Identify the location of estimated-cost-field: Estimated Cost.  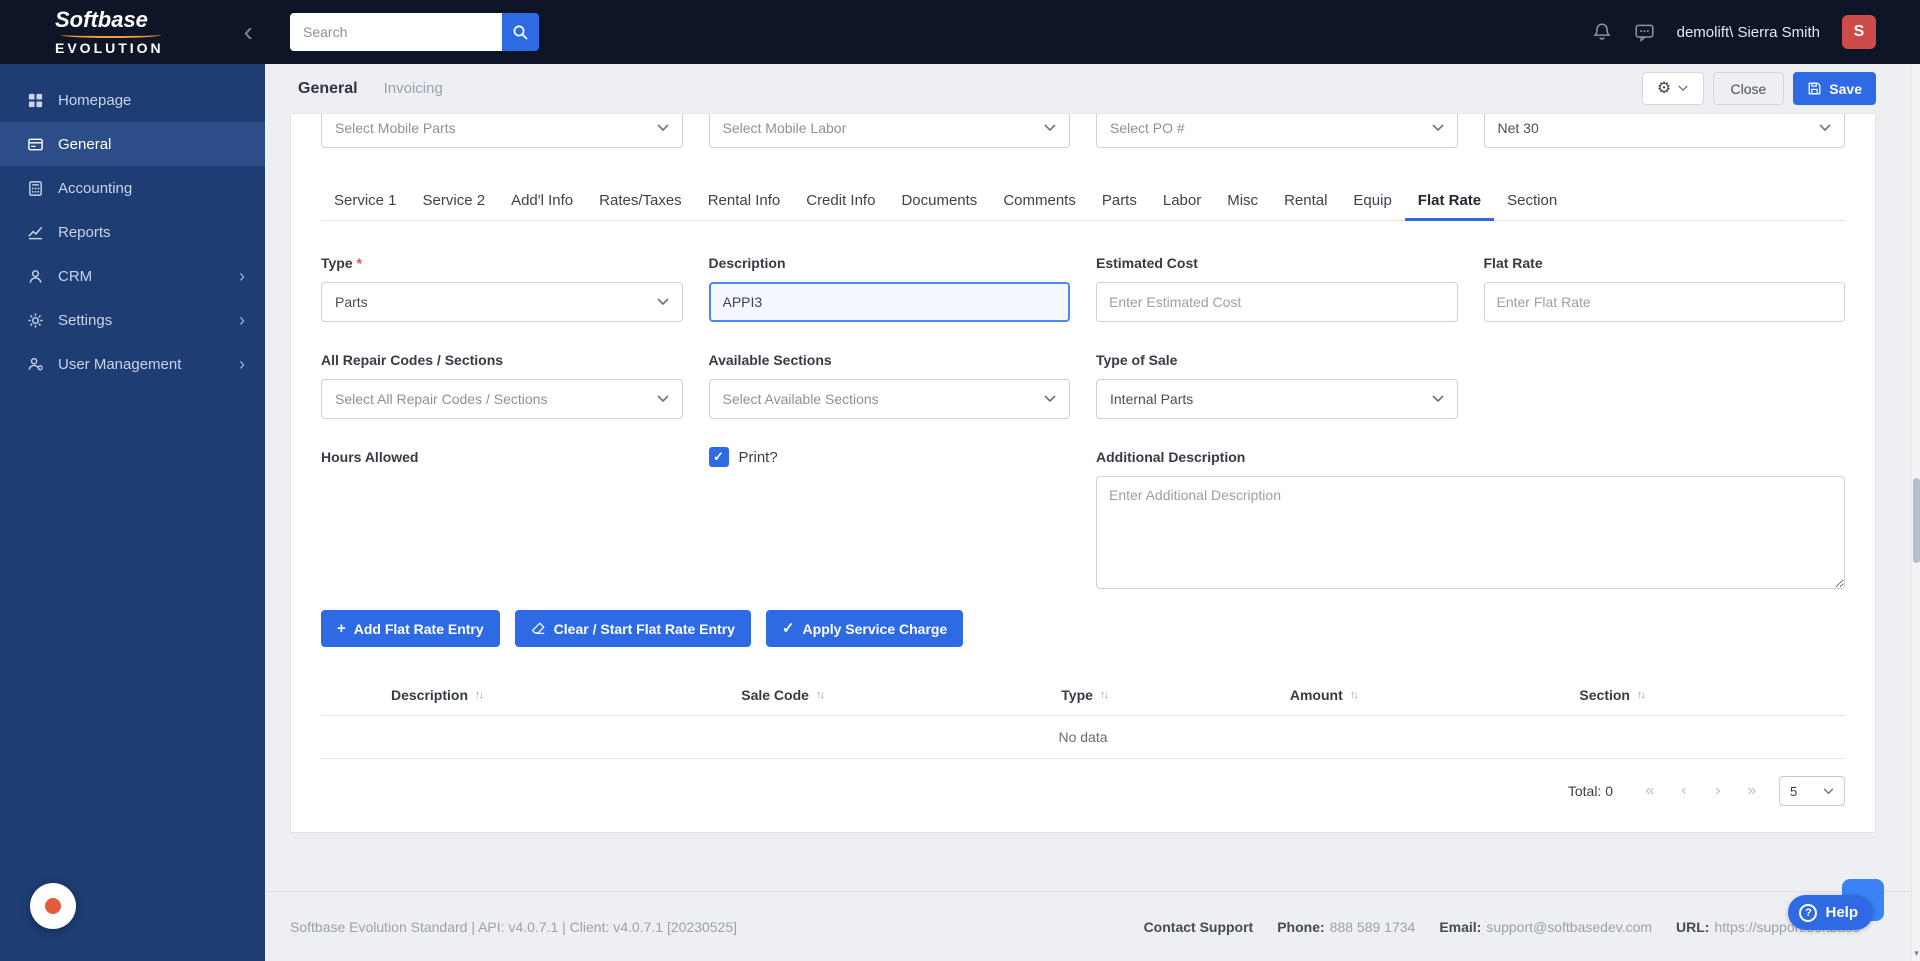
(1277, 288).